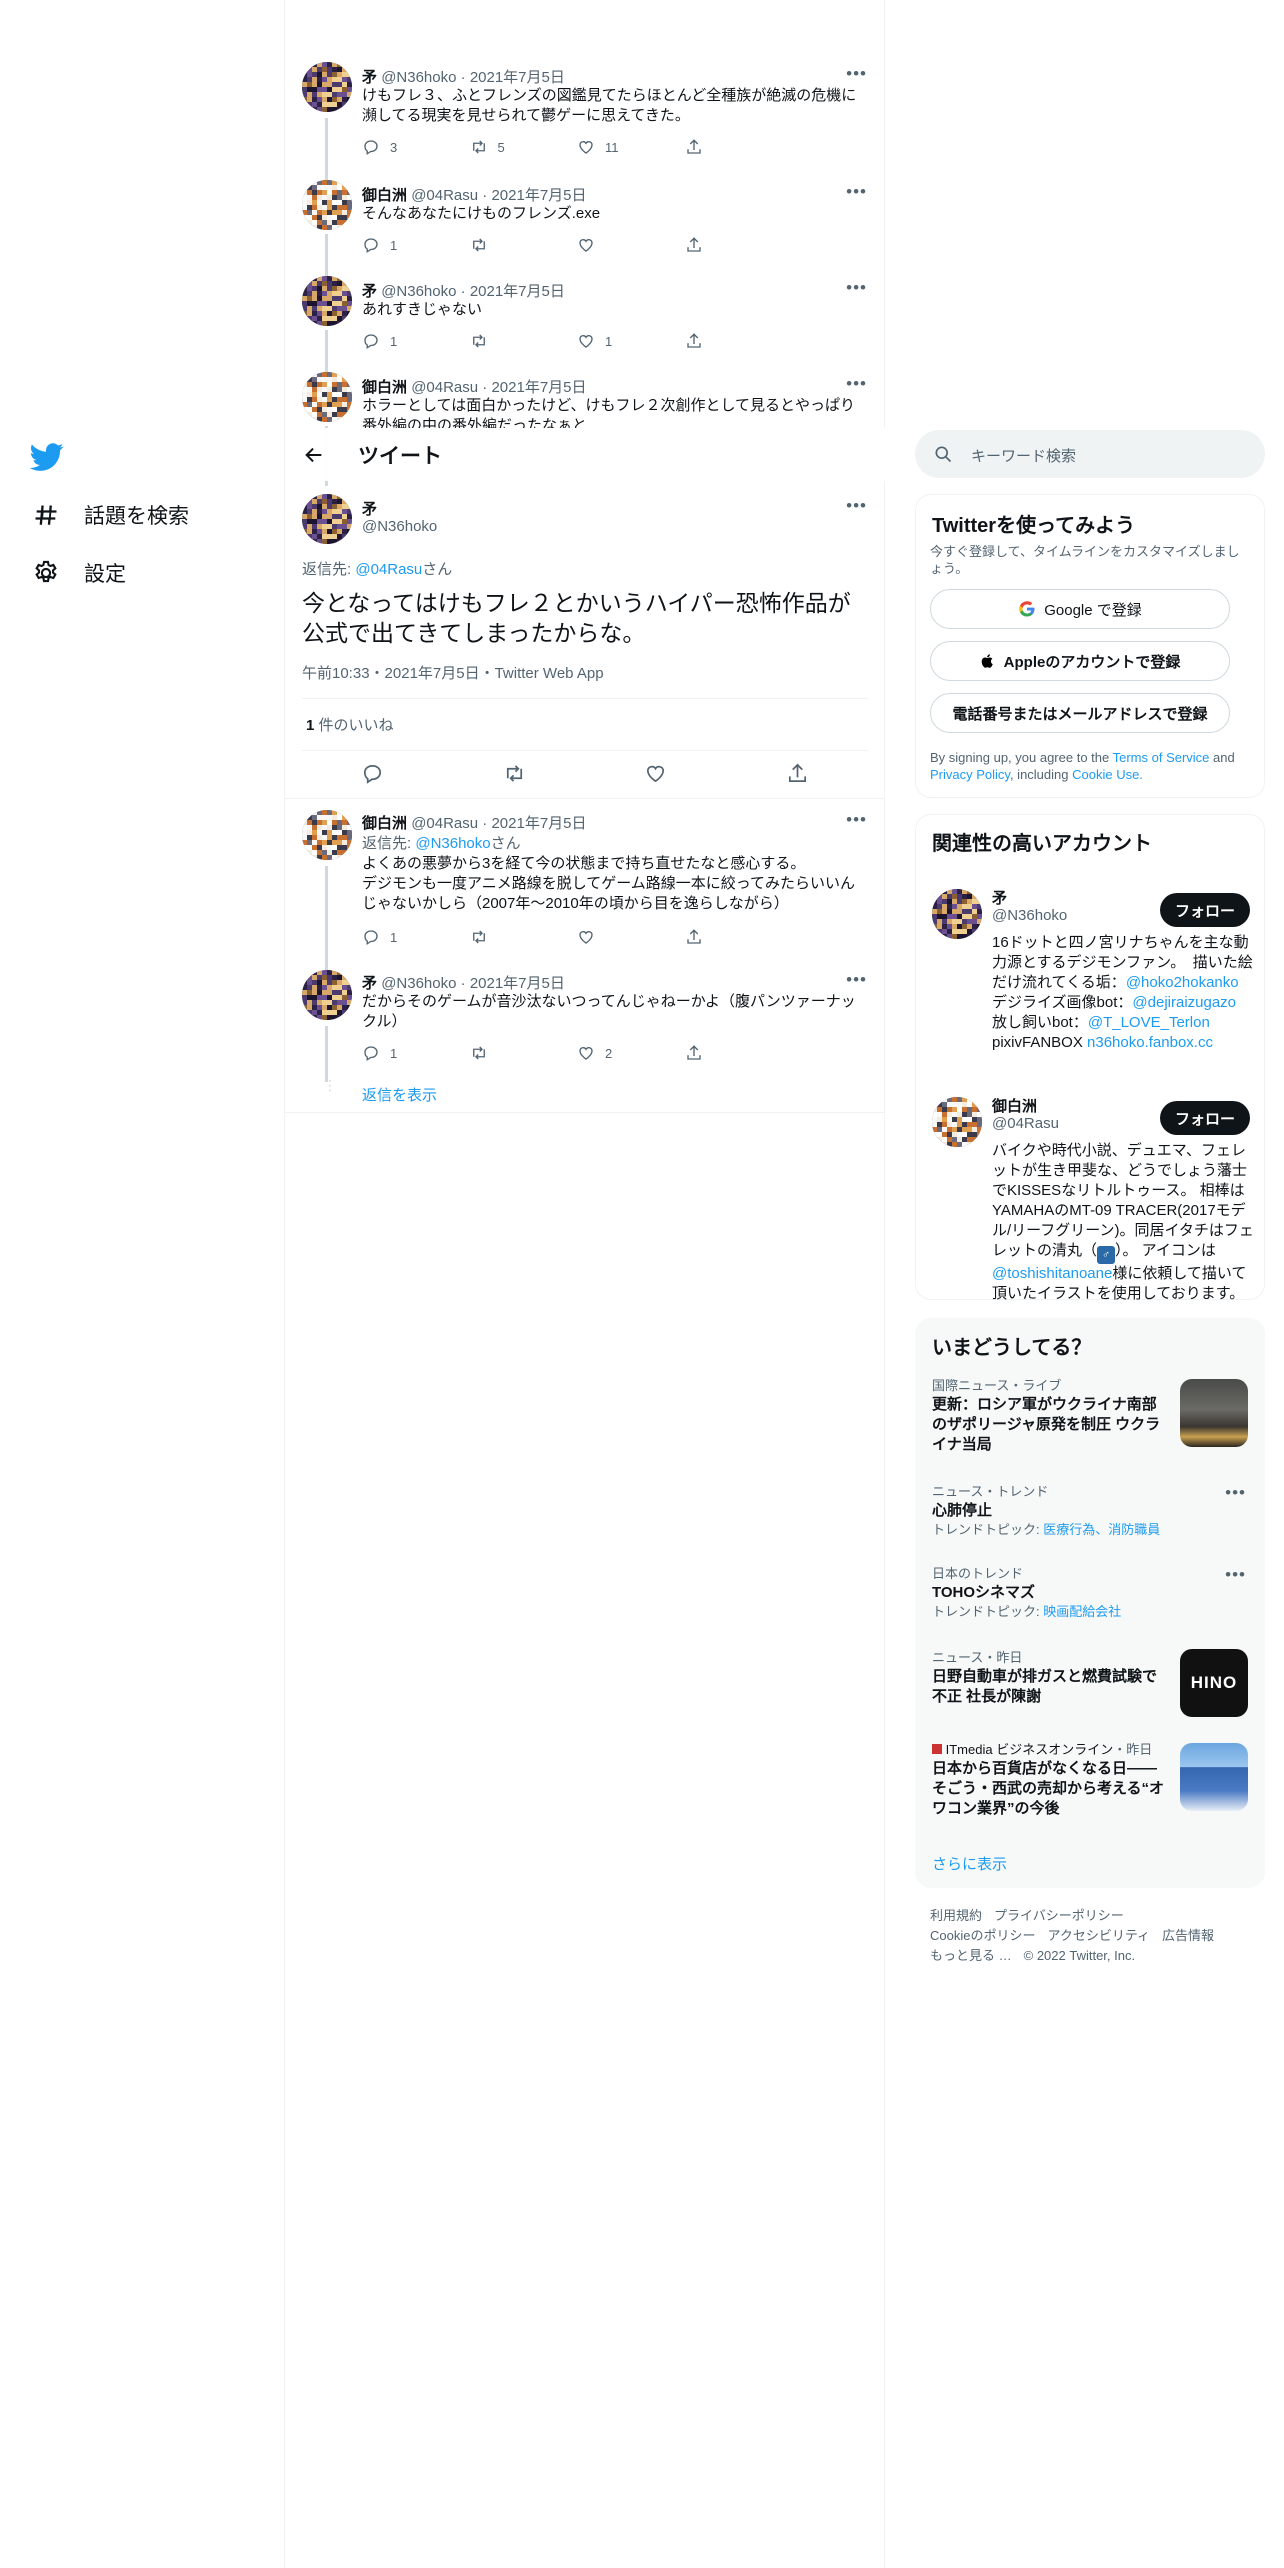  What do you see at coordinates (1214, 1413) in the screenshot?
I see `news-thumbnail` at bounding box center [1214, 1413].